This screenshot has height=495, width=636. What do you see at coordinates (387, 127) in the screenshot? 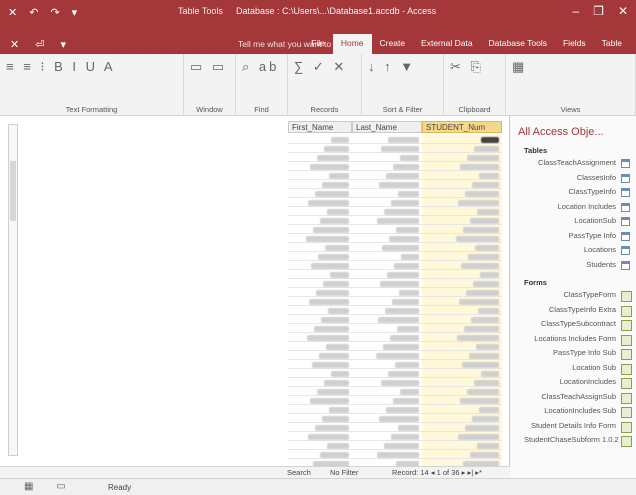
I see `column-header-last-name: Last_Name` at bounding box center [387, 127].